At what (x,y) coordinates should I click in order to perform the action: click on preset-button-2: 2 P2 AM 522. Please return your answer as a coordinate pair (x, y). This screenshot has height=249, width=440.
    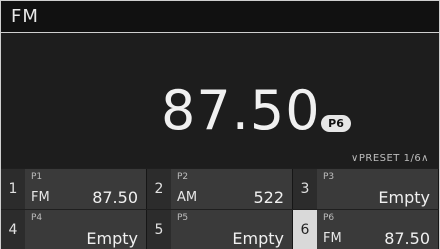
    Looking at the image, I should click on (220, 189).